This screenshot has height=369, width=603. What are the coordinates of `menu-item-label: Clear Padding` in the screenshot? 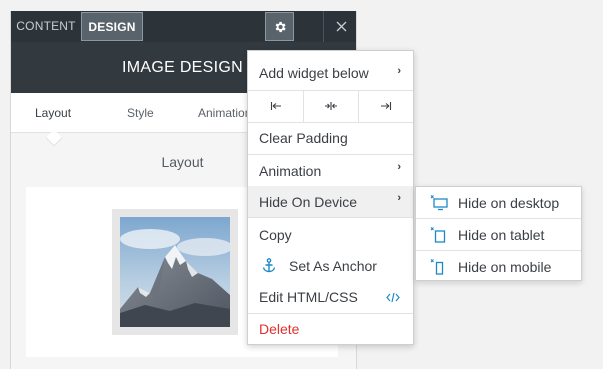 It's located at (303, 138).